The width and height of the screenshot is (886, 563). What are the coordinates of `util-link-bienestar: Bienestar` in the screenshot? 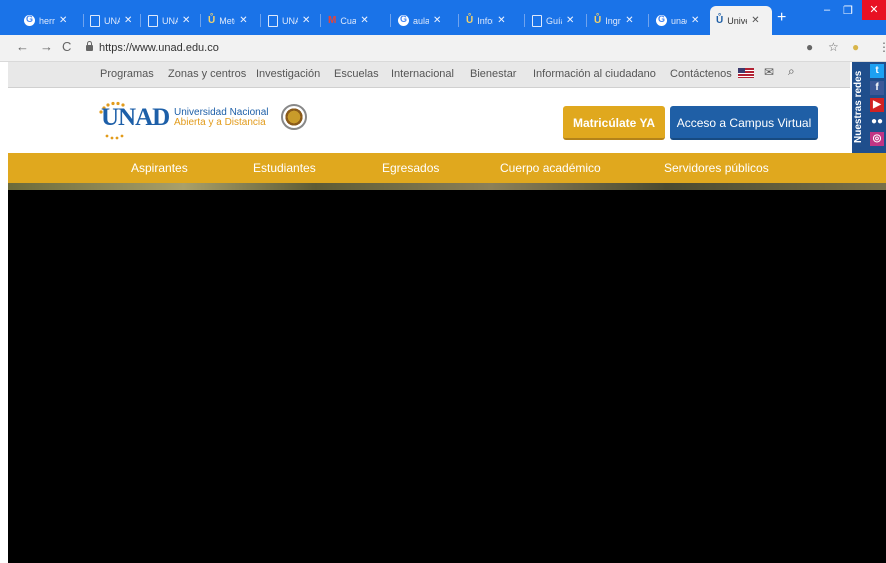 It's located at (493, 74).